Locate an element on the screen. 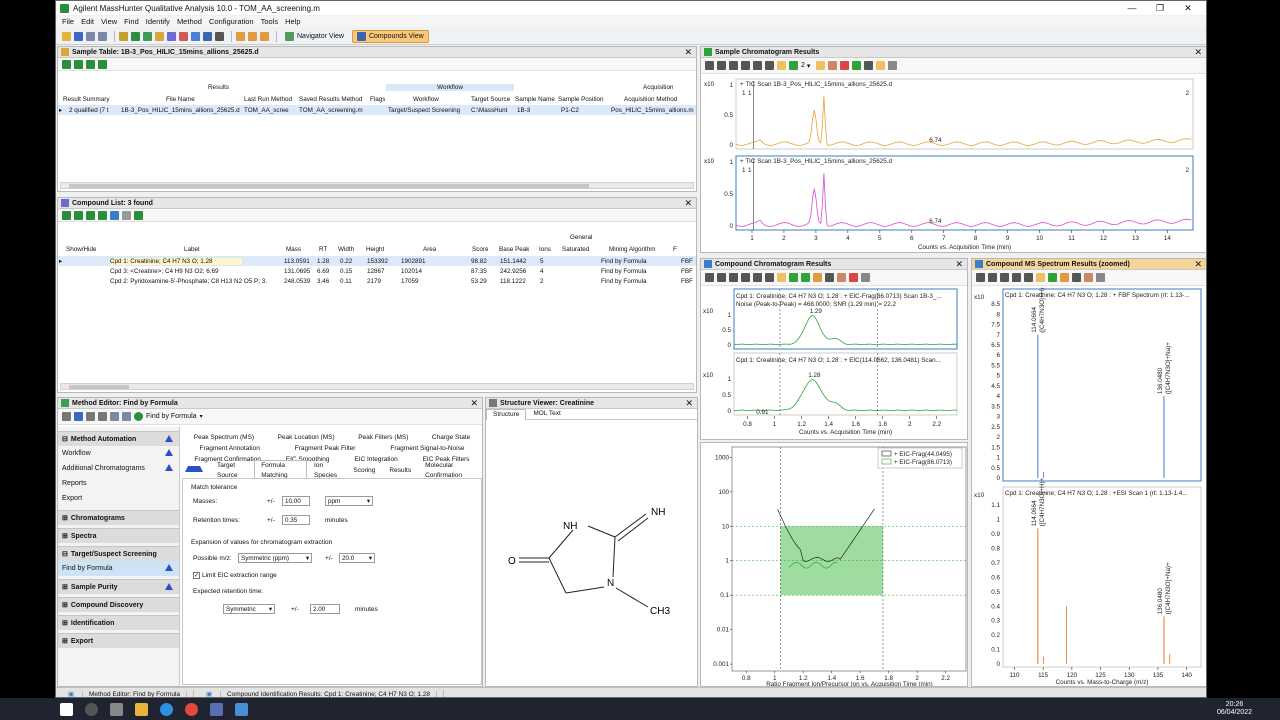  col-last-run-method: Last Run Method is located at coordinates (268, 99).